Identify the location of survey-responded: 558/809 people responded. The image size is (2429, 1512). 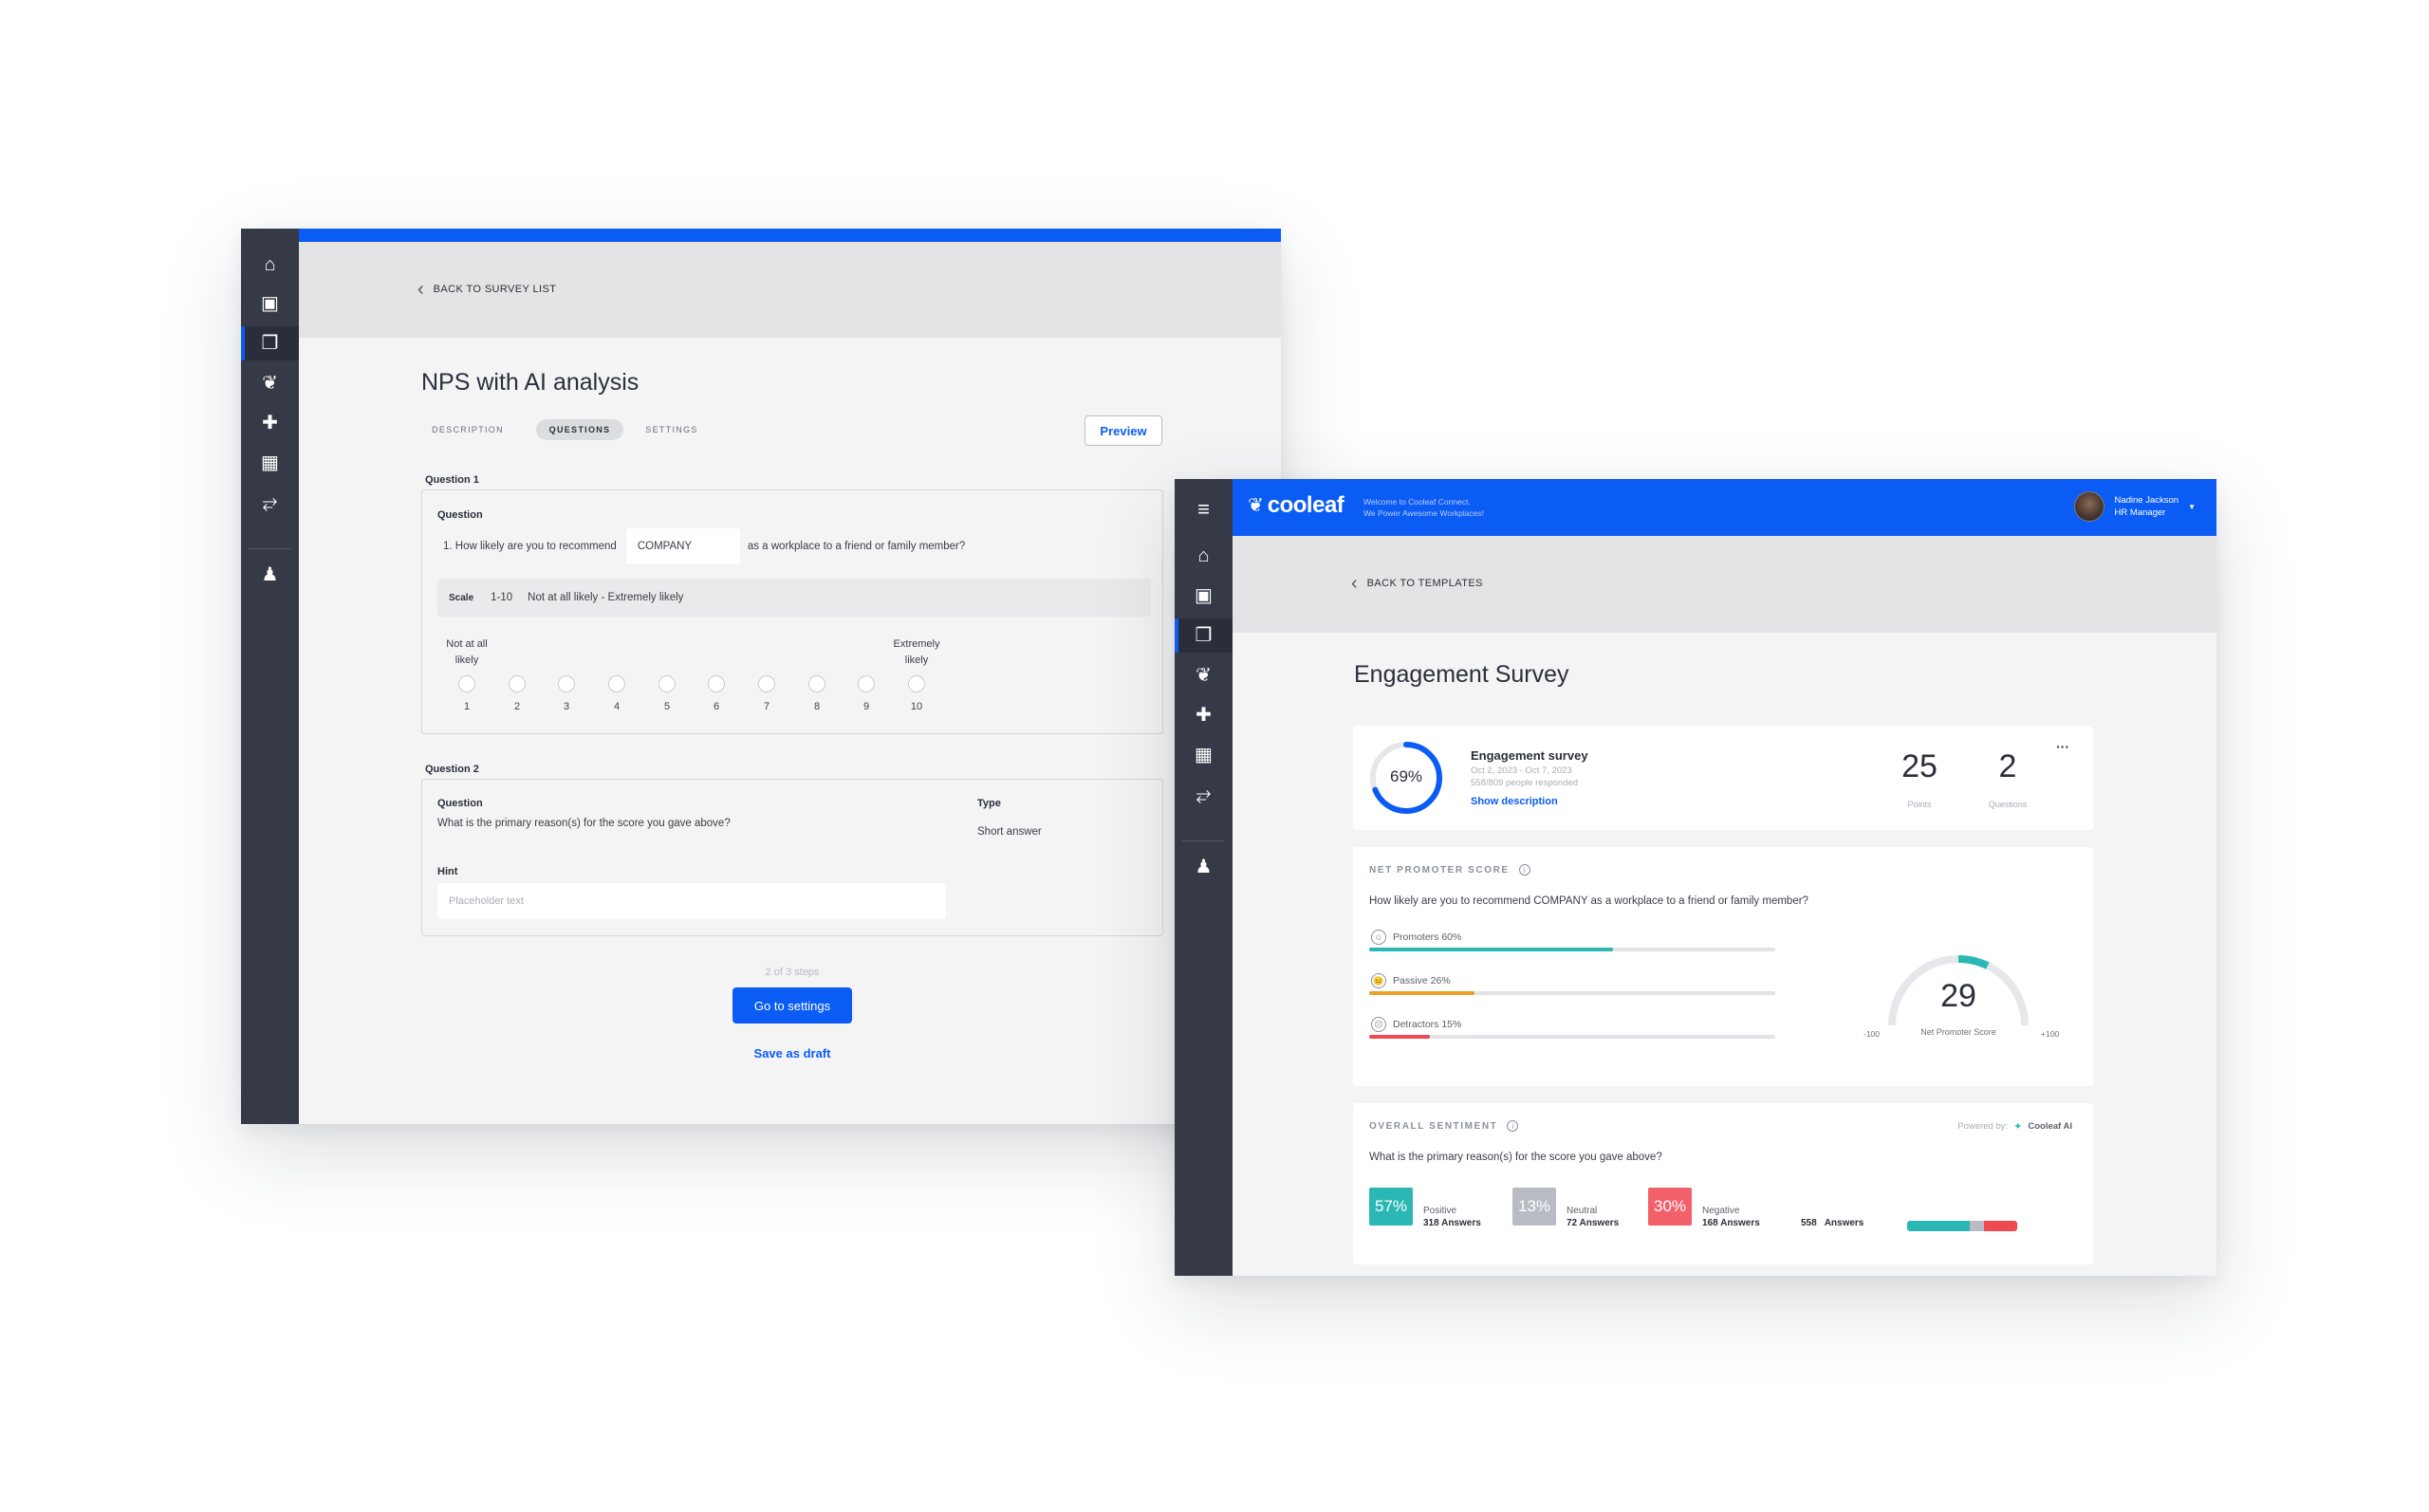
(1525, 783).